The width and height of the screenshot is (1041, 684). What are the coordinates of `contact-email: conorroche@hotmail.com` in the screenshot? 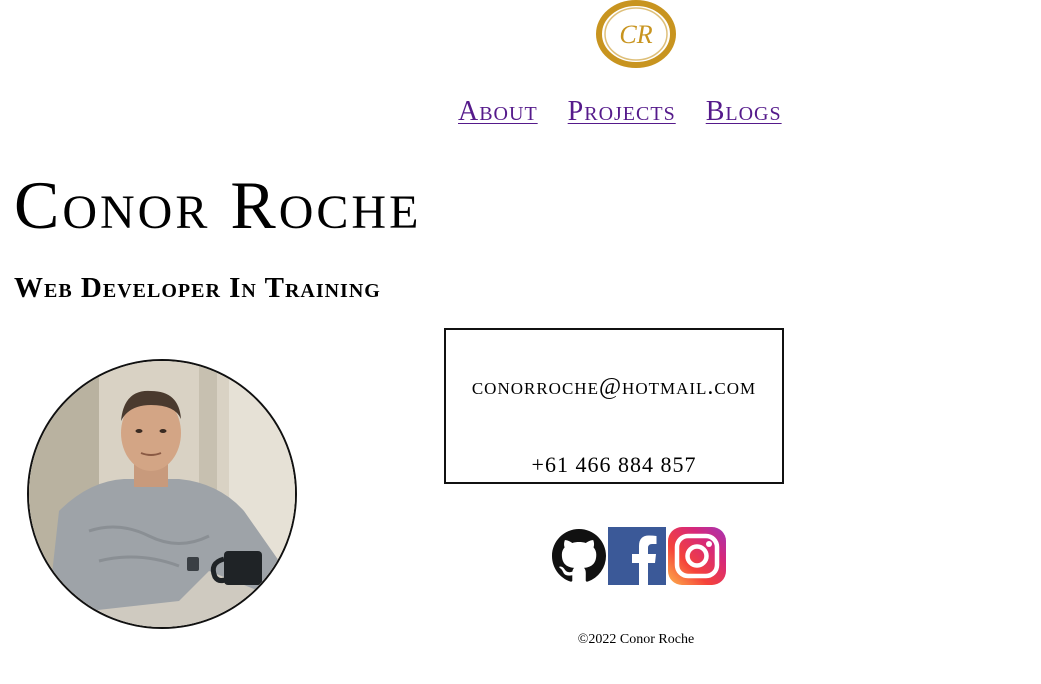 It's located at (614, 387).